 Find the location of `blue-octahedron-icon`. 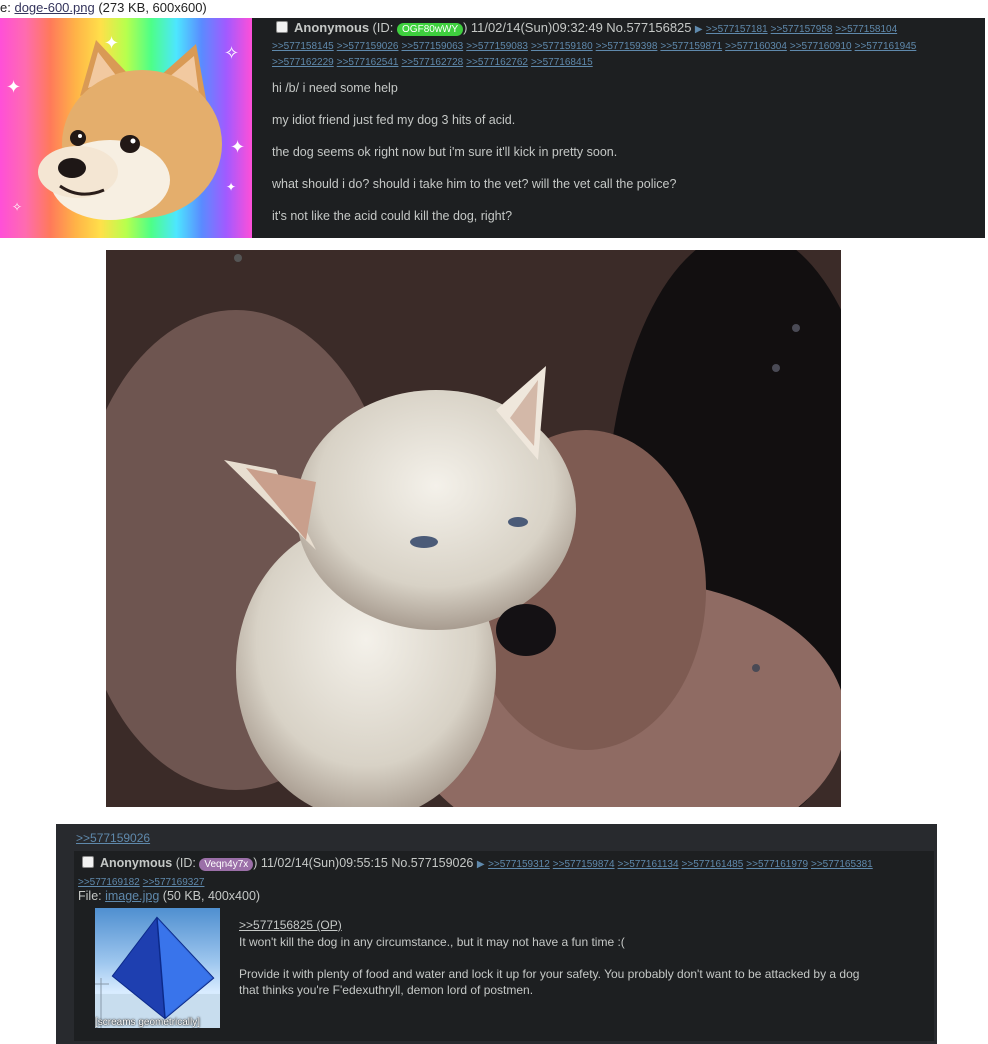

blue-octahedron-icon is located at coordinates (157, 972).